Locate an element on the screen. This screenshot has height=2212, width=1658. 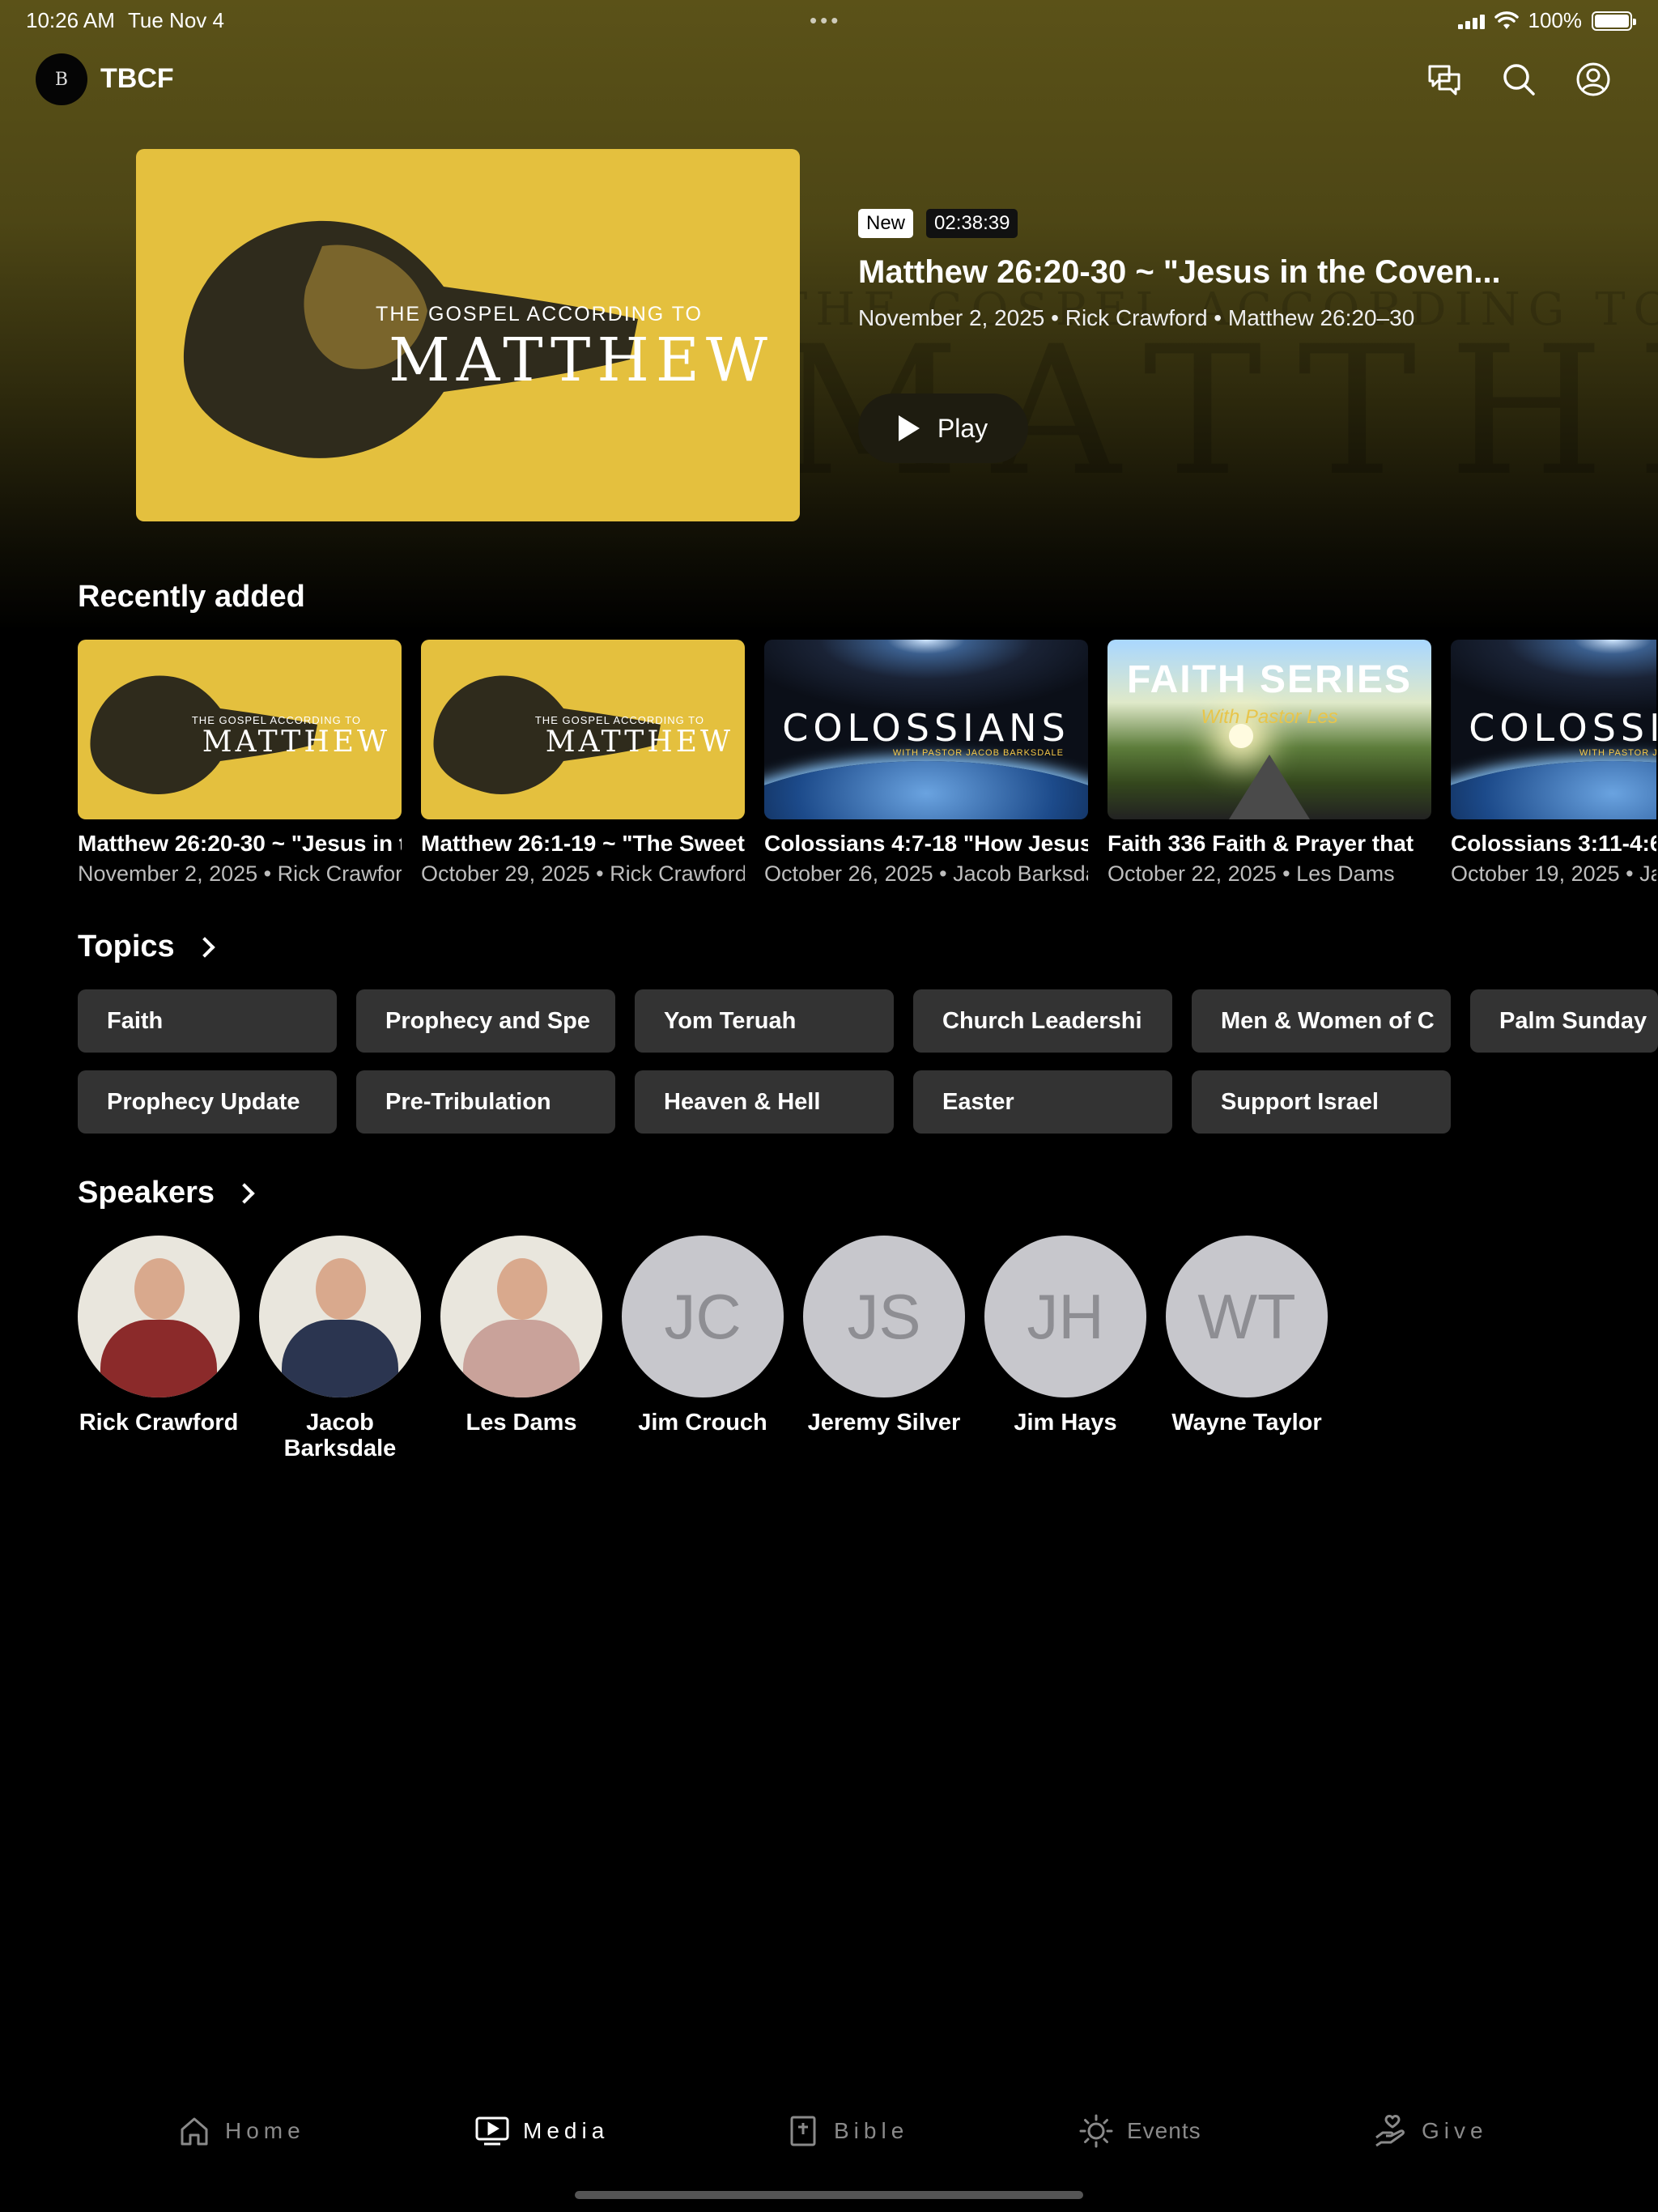
topic-chip: Prophecy Update is located at coordinates (207, 1102).